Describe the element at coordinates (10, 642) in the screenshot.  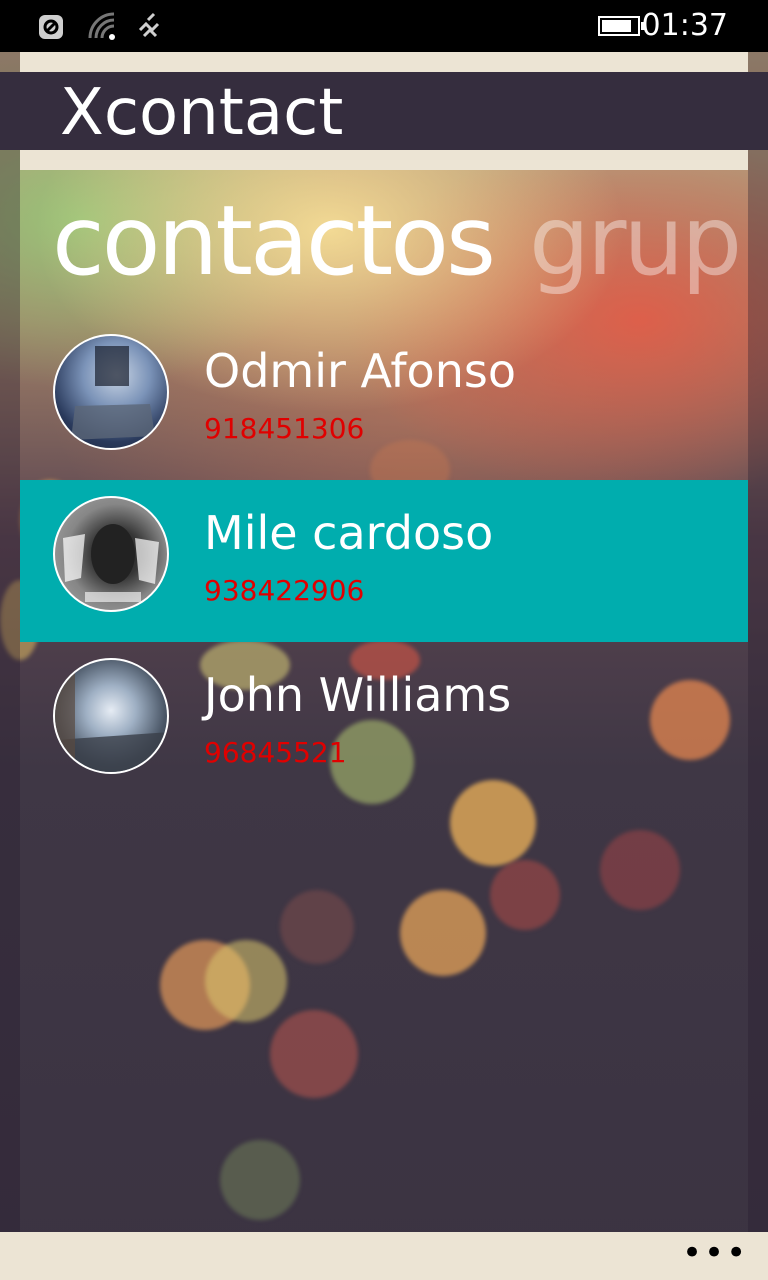
I see `left-edge-shade` at that location.